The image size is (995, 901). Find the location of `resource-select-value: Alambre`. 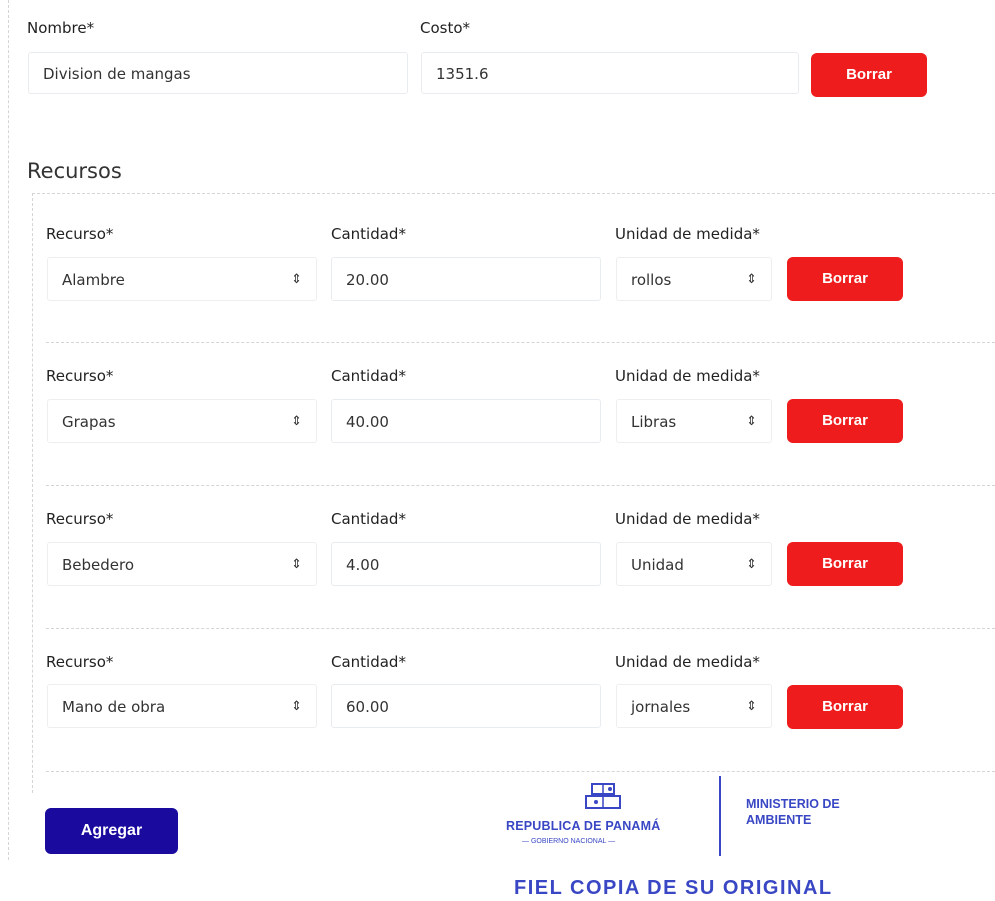

resource-select-value: Alambre is located at coordinates (93, 280).